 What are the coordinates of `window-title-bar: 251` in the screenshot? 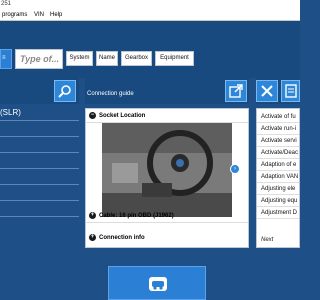 It's located at (150, 4).